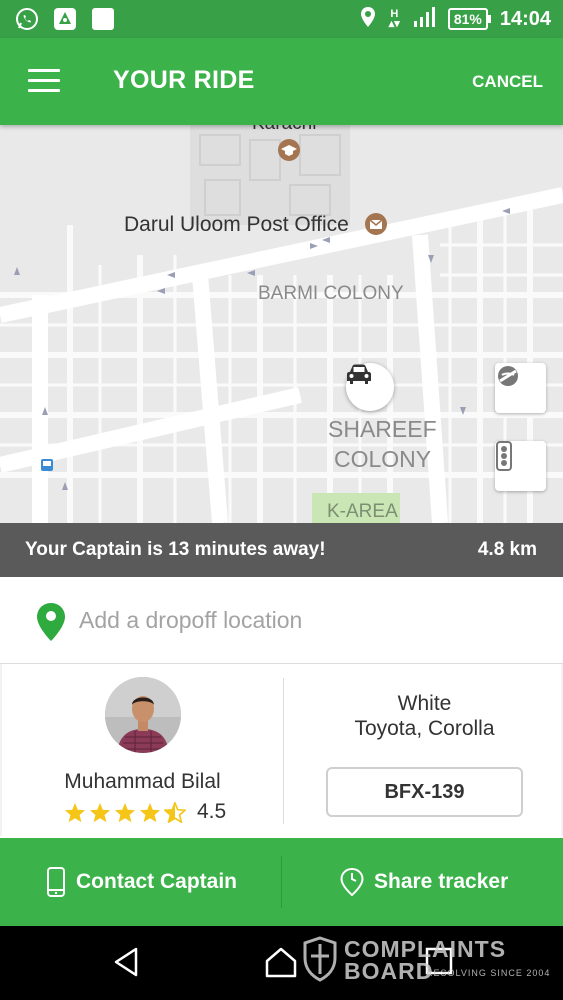  I want to click on network-type-indicator: H ▴▾, so click(394, 19).